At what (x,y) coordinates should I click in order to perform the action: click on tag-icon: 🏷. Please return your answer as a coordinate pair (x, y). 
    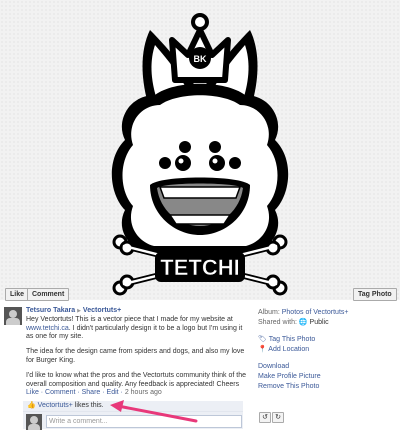
    Looking at the image, I should click on (262, 339).